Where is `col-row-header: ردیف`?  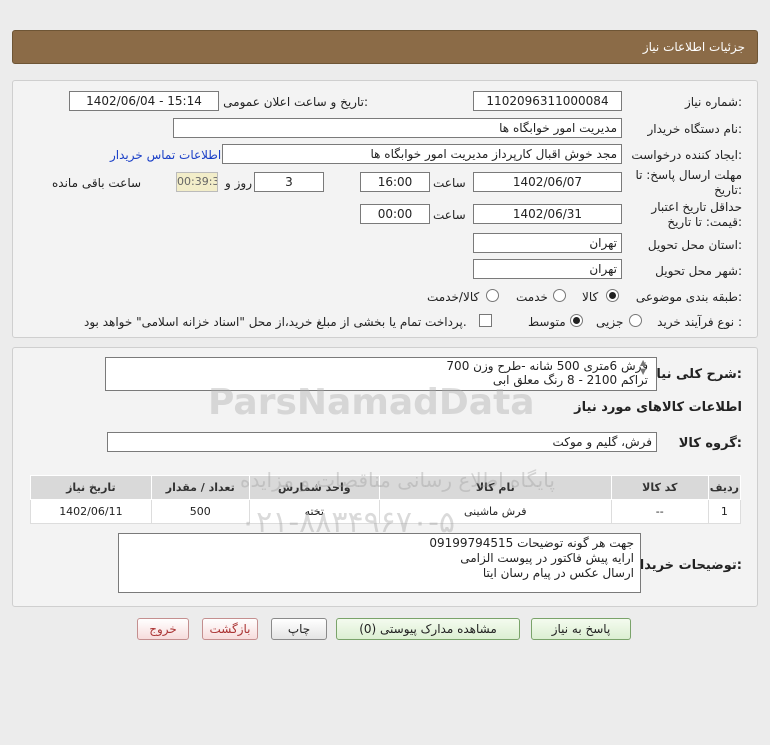
col-row-header: ردیف is located at coordinates (724, 487).